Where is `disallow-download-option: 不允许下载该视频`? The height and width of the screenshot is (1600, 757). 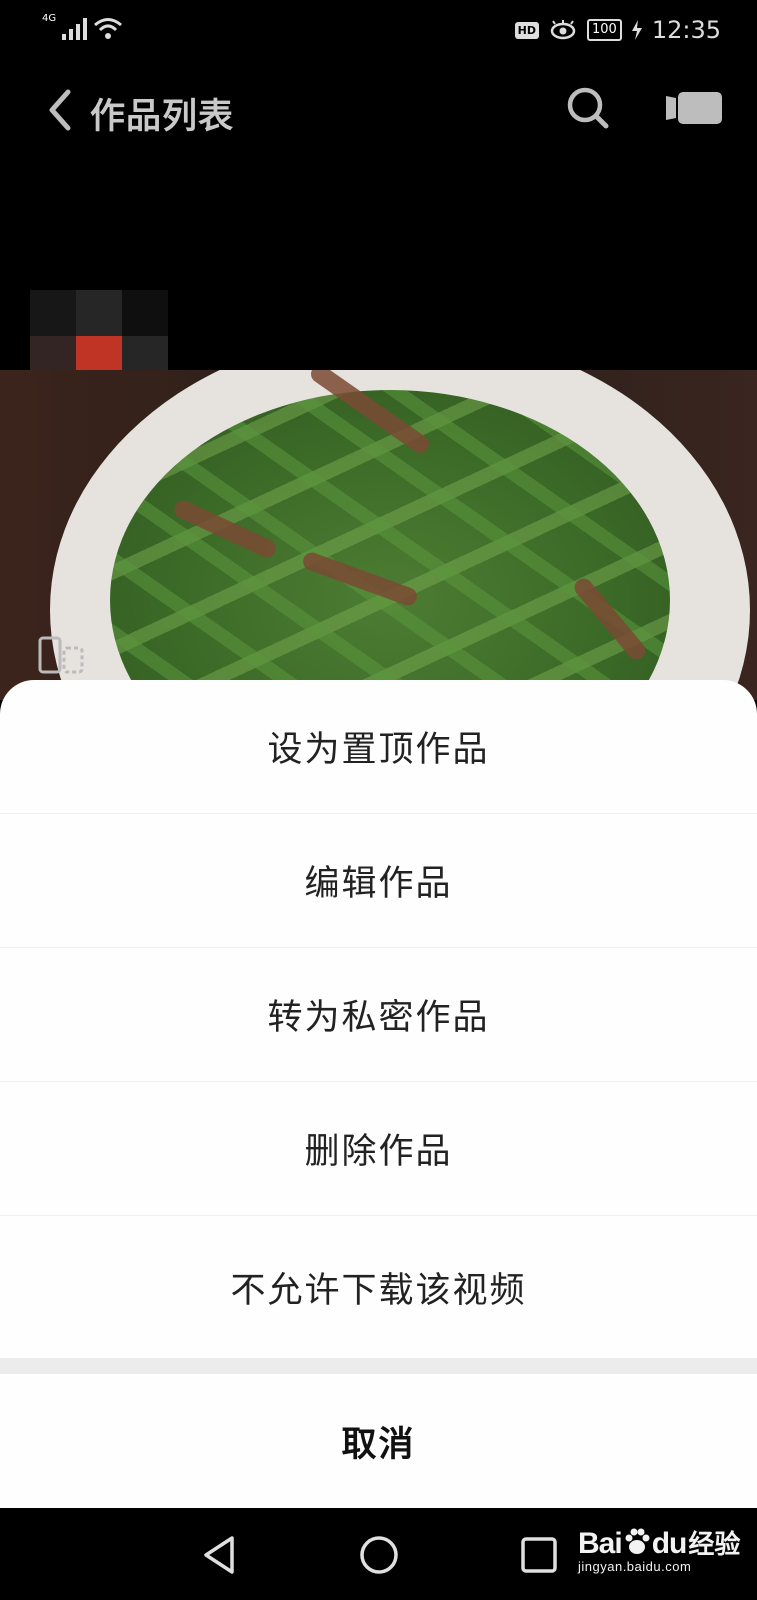 disallow-download-option: 不允许下载该视频 is located at coordinates (378, 1287).